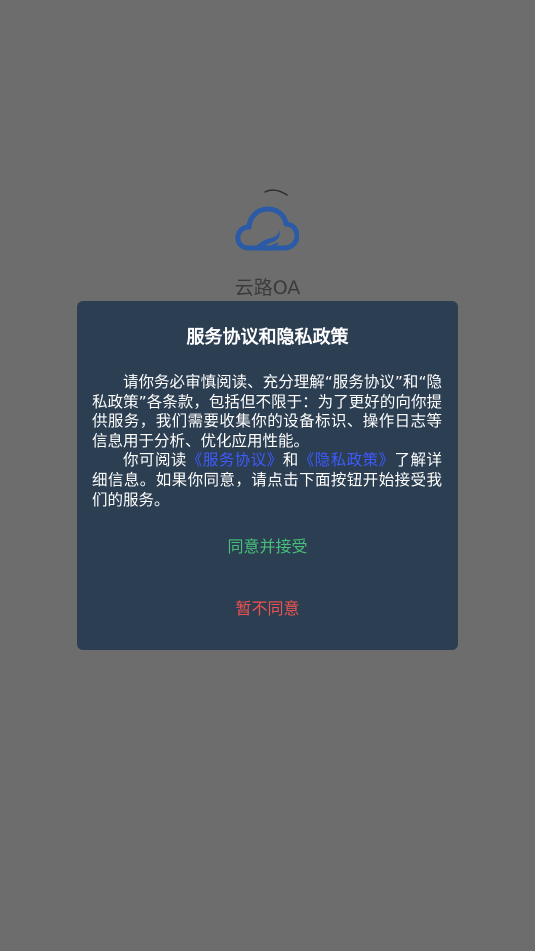 This screenshot has height=951, width=535. Describe the element at coordinates (267, 337) in the screenshot. I see `dialog-title: 服务协议和隐私政策` at that location.